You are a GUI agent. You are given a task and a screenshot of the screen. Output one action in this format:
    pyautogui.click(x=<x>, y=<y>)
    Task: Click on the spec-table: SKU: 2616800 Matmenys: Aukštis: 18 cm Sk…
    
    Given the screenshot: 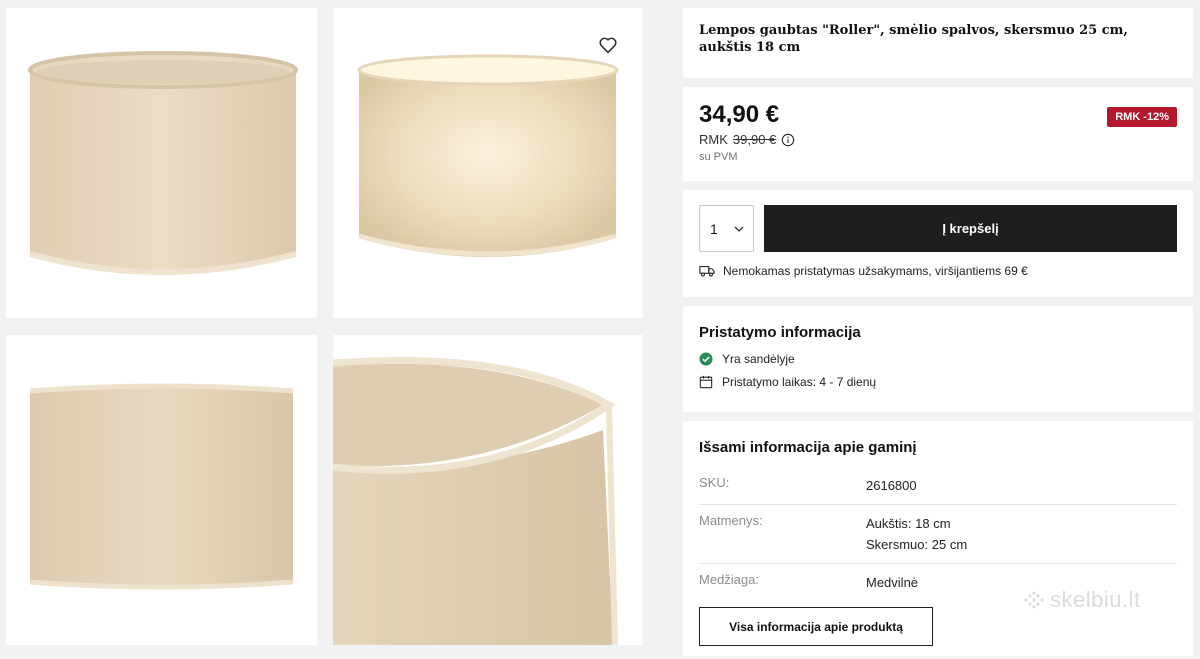 What is the action you would take?
    pyautogui.click(x=938, y=534)
    